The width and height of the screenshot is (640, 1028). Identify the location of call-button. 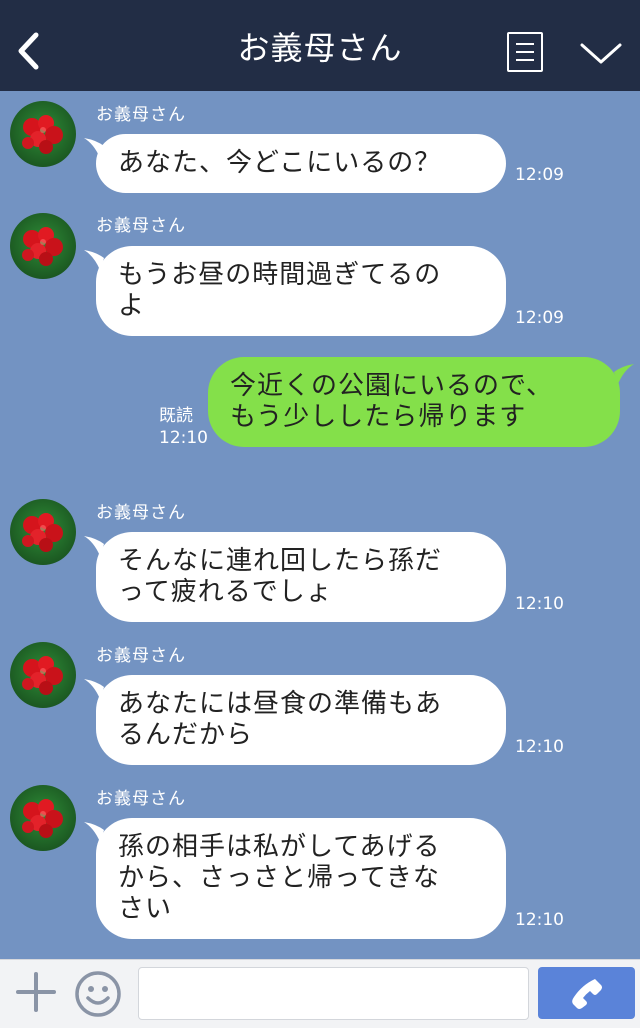
(586, 993).